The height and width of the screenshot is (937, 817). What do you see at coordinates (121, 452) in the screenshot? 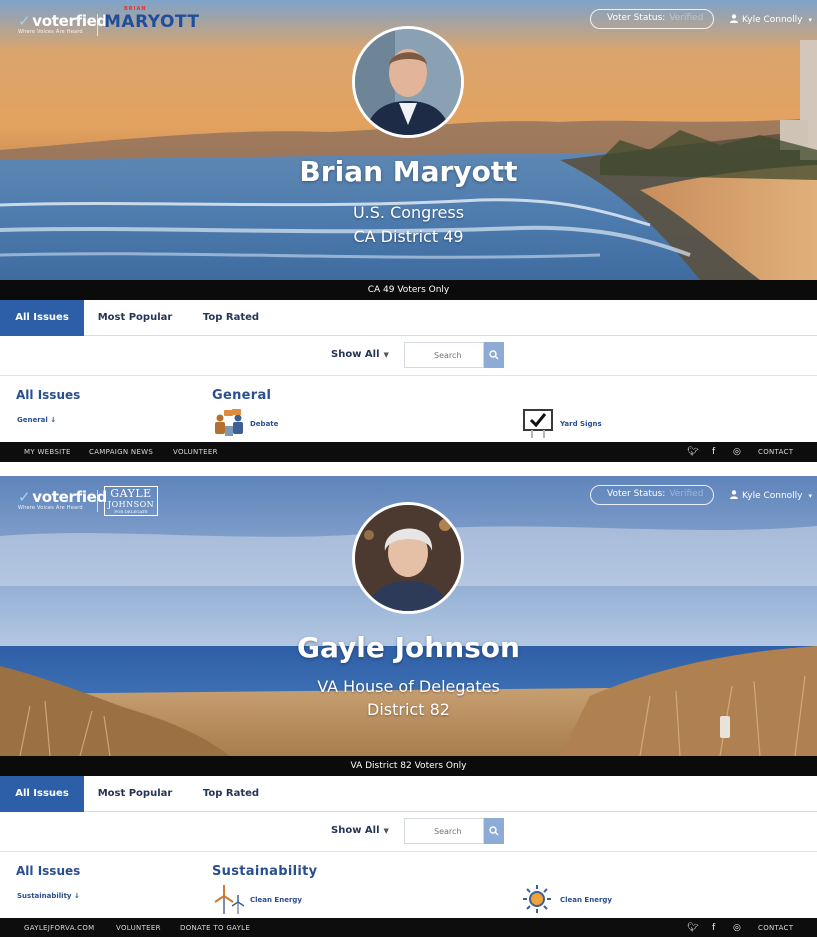
I see `footer-link-campaign-news: CAMPAIGN NEWS` at bounding box center [121, 452].